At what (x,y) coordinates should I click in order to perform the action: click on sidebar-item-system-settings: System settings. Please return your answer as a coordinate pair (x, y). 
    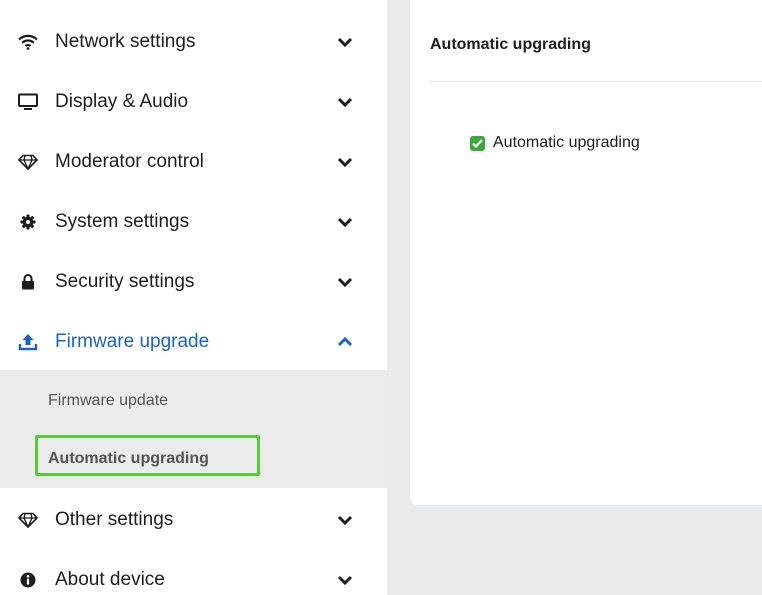
    Looking at the image, I should click on (193, 222).